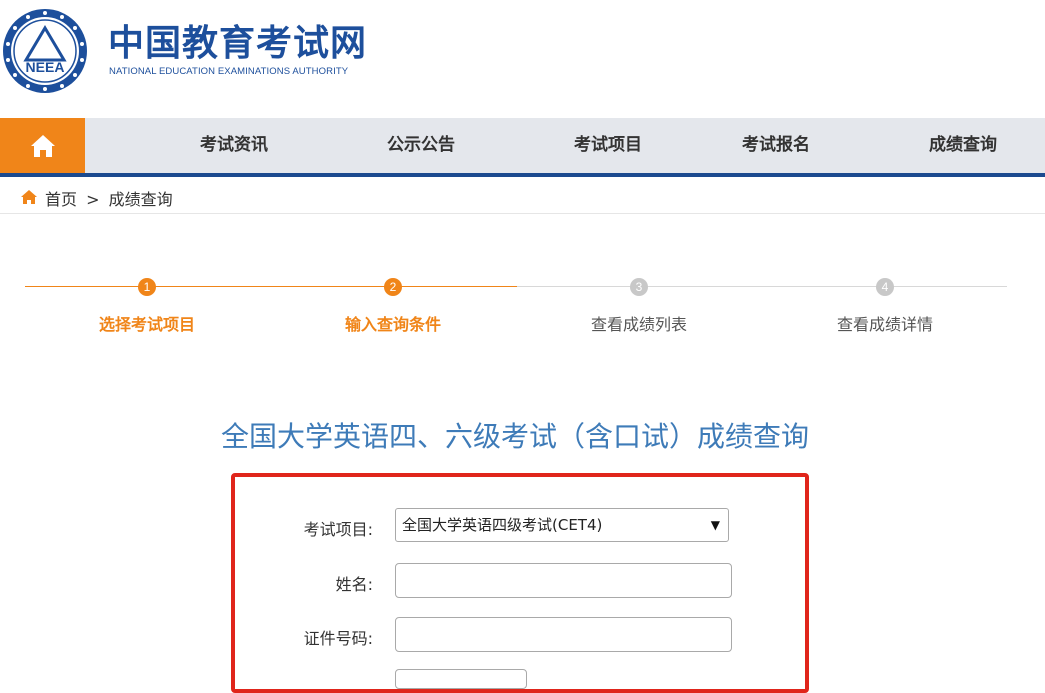  Describe the element at coordinates (522, 195) in the screenshot. I see `breadcrumb: 首页 > 成绩查询` at that location.